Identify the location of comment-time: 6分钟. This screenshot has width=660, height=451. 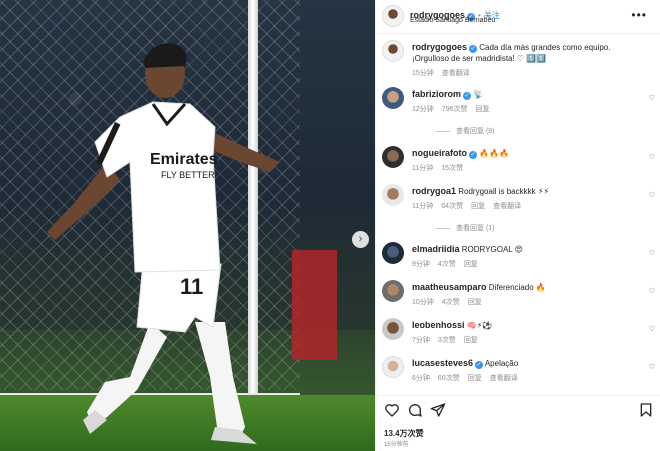
(421, 378).